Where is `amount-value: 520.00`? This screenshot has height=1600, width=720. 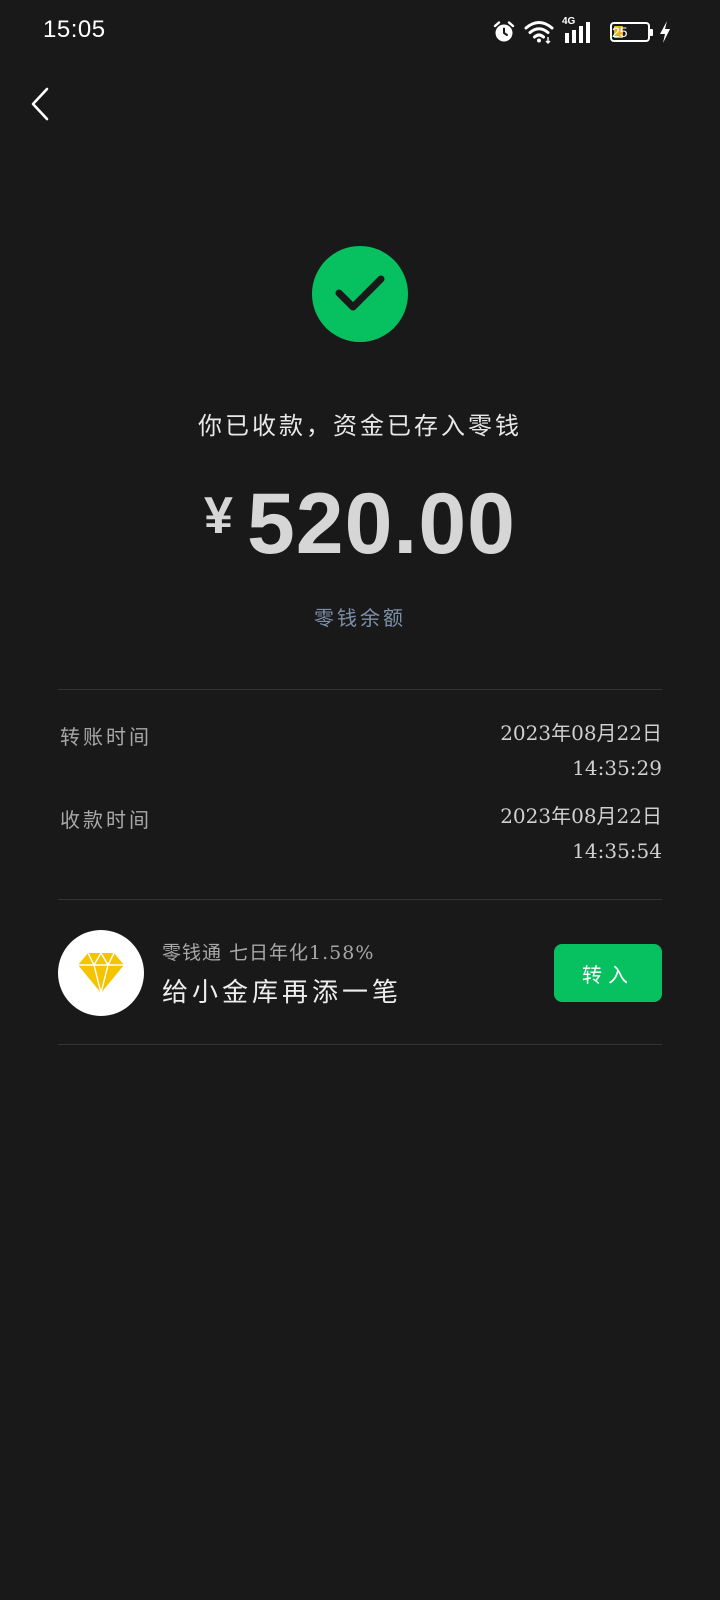
amount-value: 520.00 is located at coordinates (381, 524).